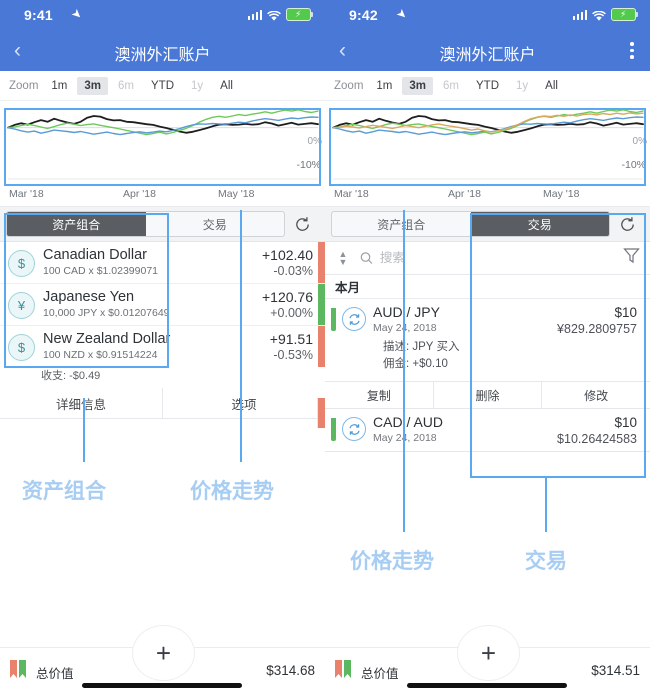  I want to click on x-tick-may: May '18, so click(236, 194).